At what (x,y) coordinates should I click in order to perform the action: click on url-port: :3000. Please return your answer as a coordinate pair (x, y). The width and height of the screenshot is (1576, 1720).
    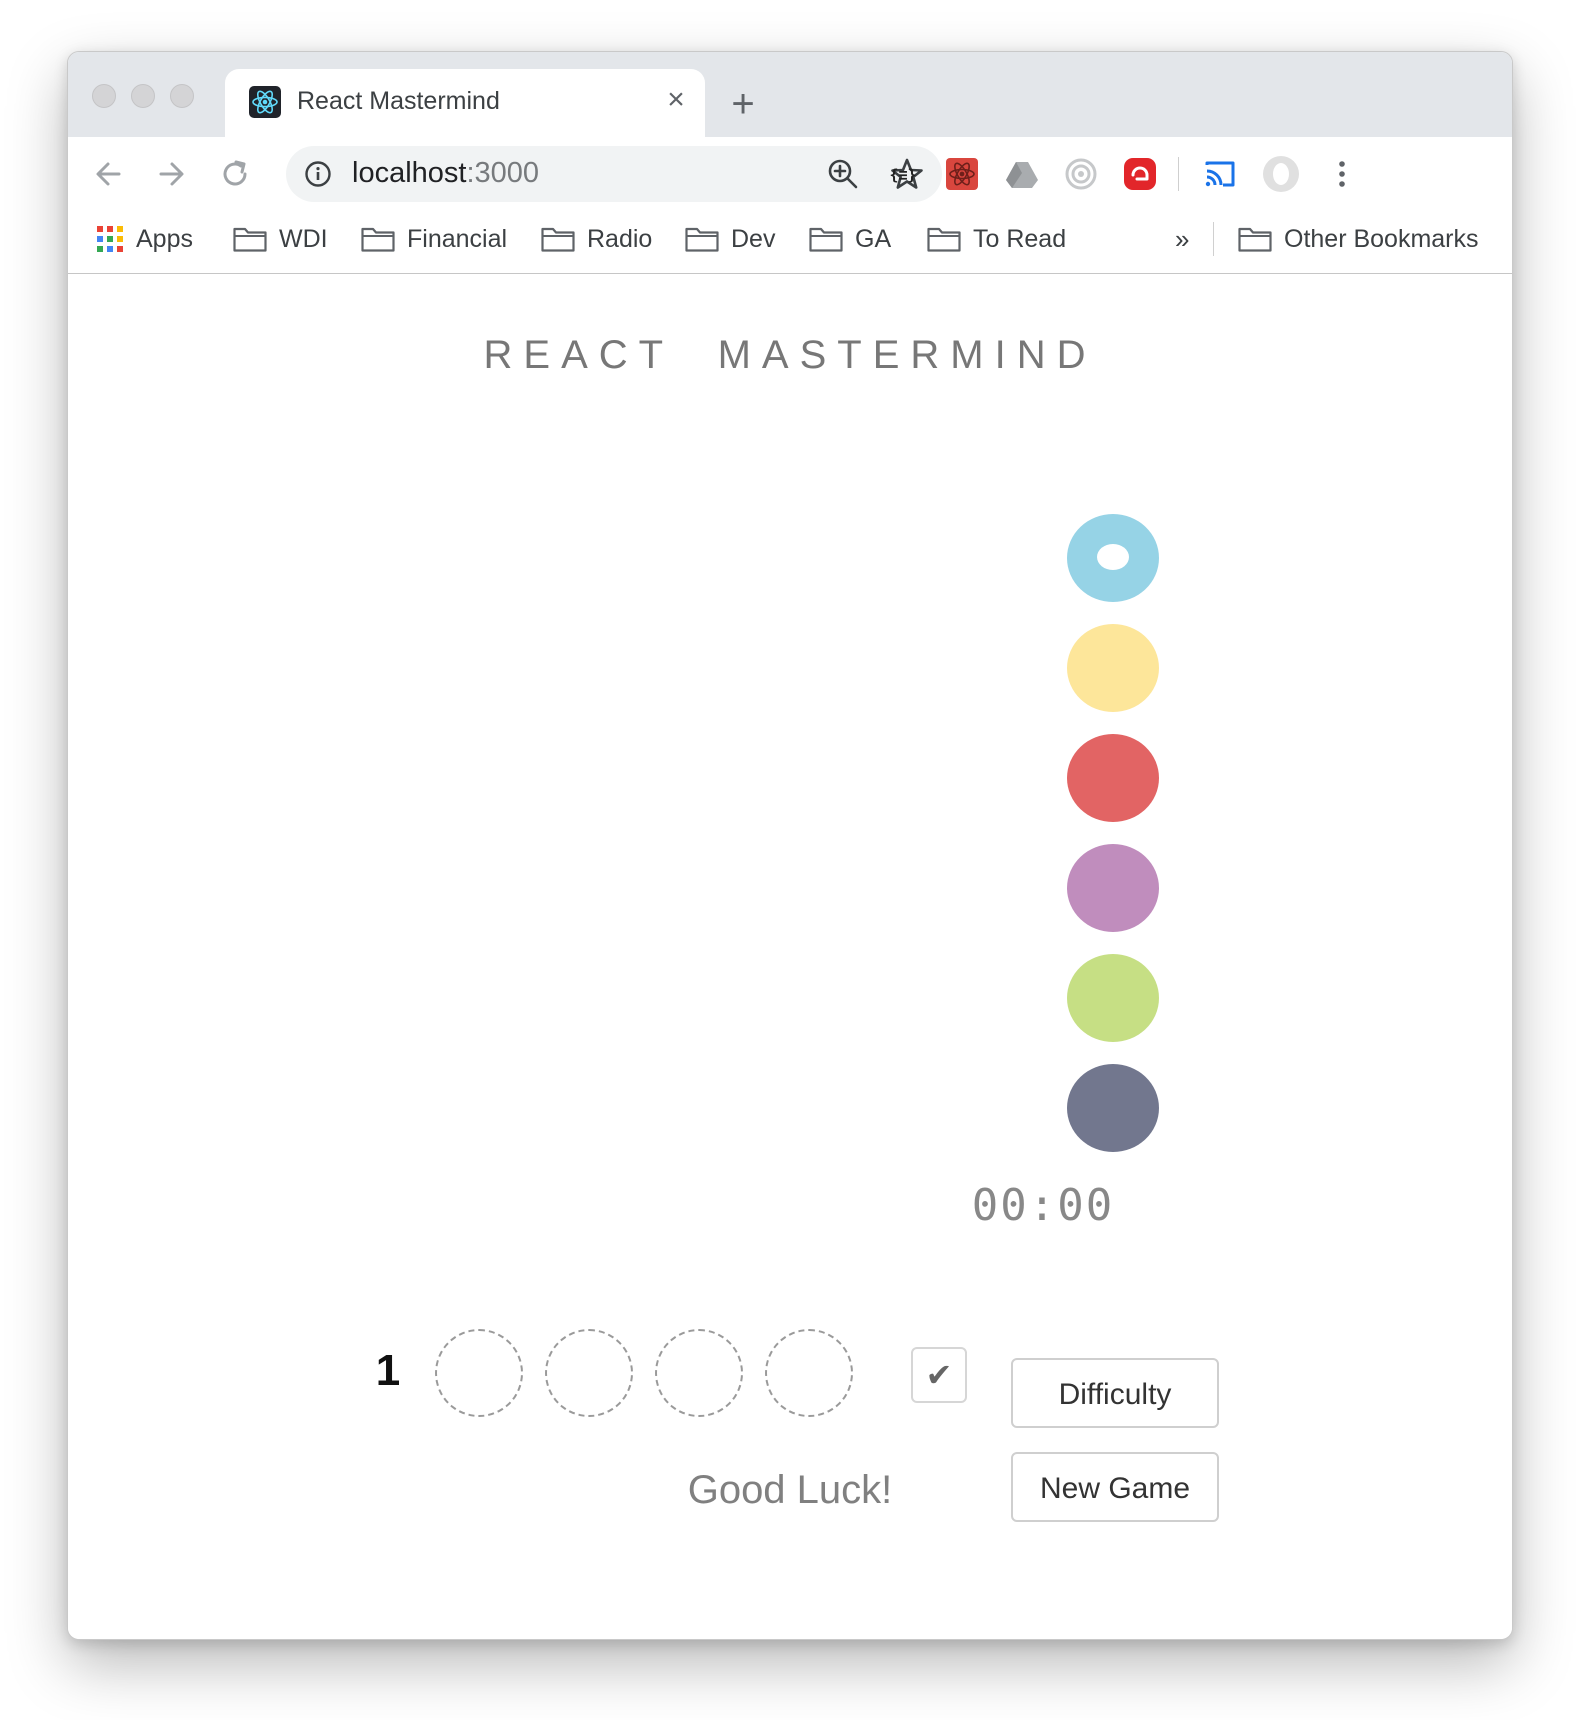
    Looking at the image, I should click on (503, 173).